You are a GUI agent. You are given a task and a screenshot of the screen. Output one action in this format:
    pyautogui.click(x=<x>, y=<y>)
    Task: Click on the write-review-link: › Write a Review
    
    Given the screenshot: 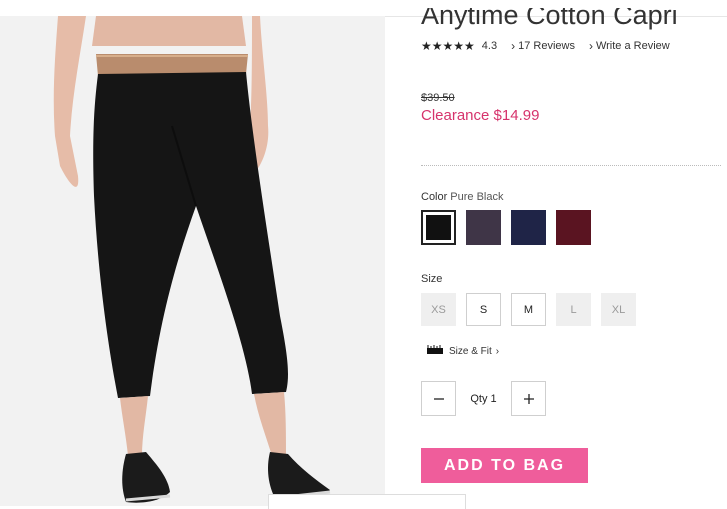 What is the action you would take?
    pyautogui.click(x=629, y=46)
    